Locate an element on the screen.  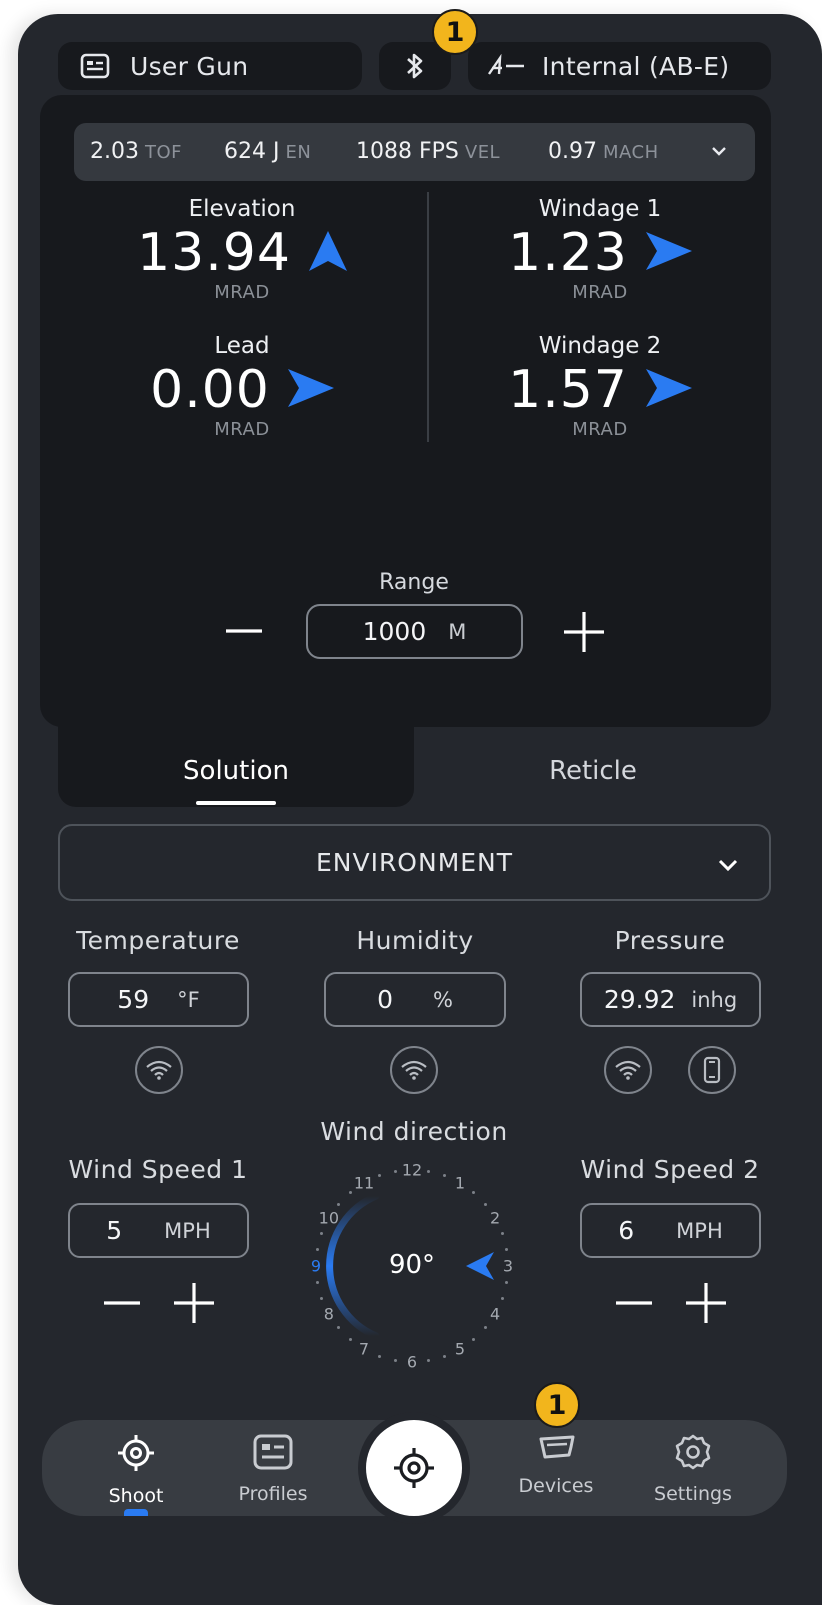
gear-icon is located at coordinates (693, 1452).